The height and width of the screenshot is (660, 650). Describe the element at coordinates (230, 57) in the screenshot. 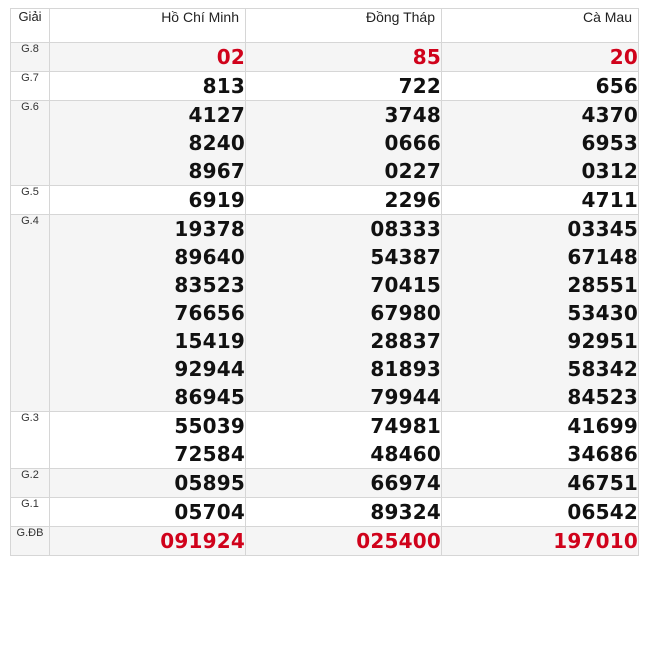

I see `result-number: 02` at that location.